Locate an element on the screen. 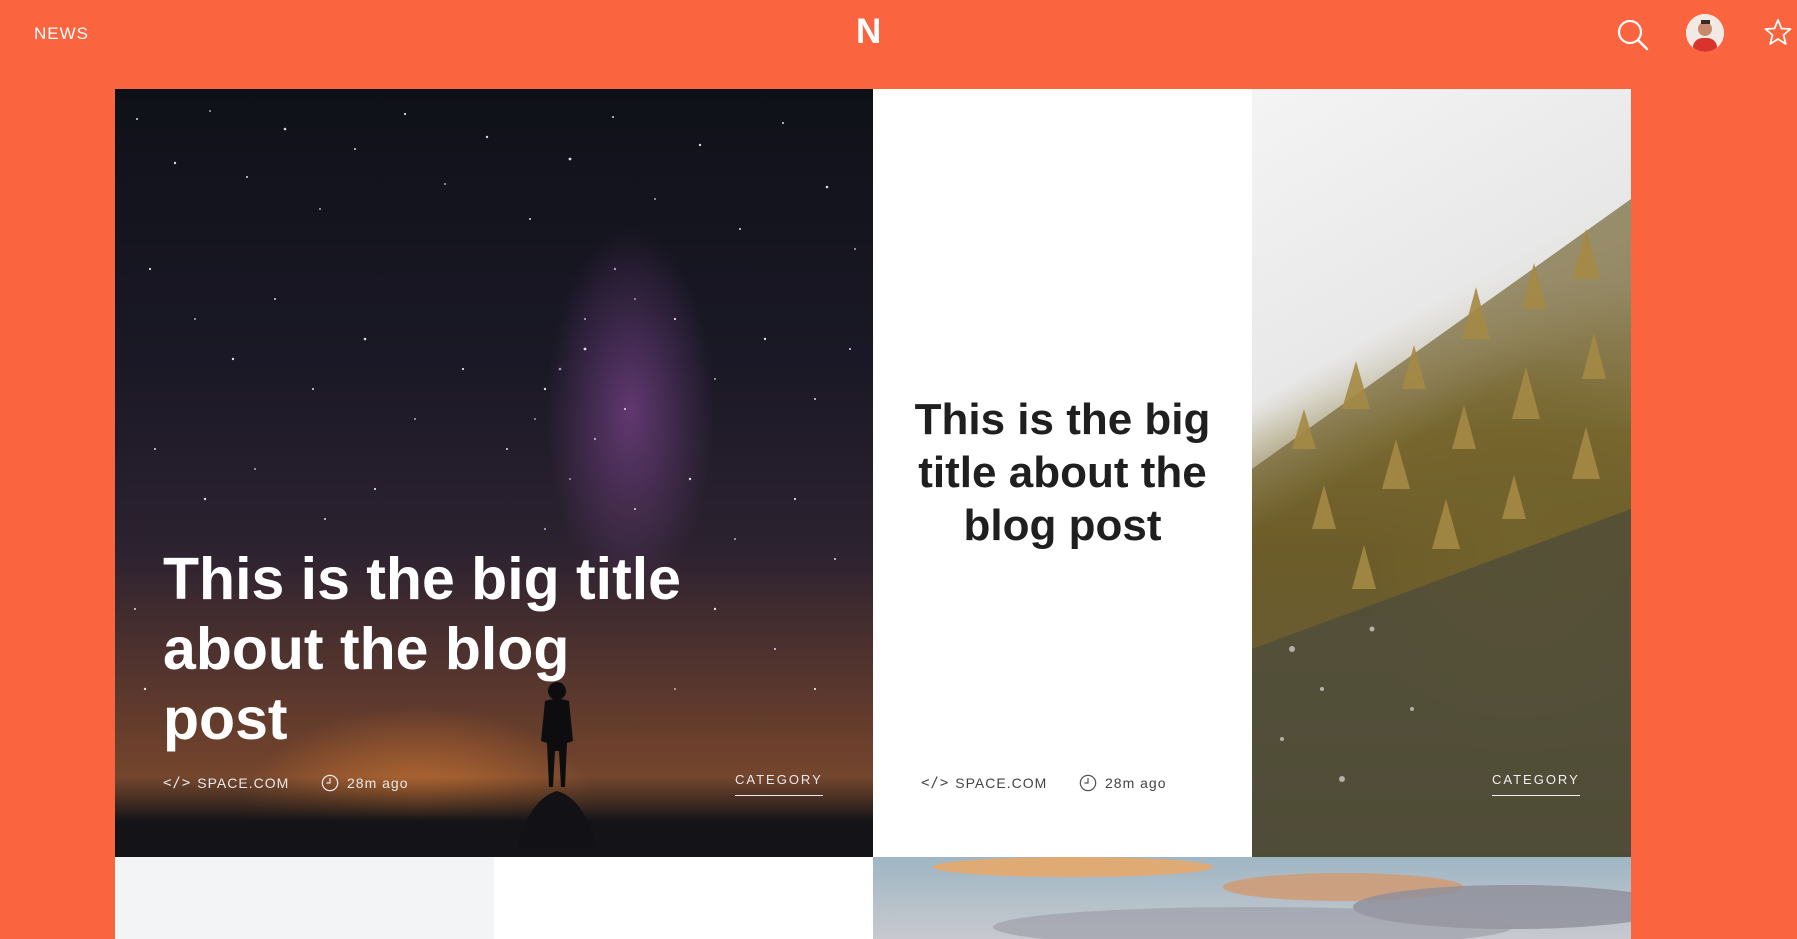  sky-image-card-partial is located at coordinates (1252, 898).